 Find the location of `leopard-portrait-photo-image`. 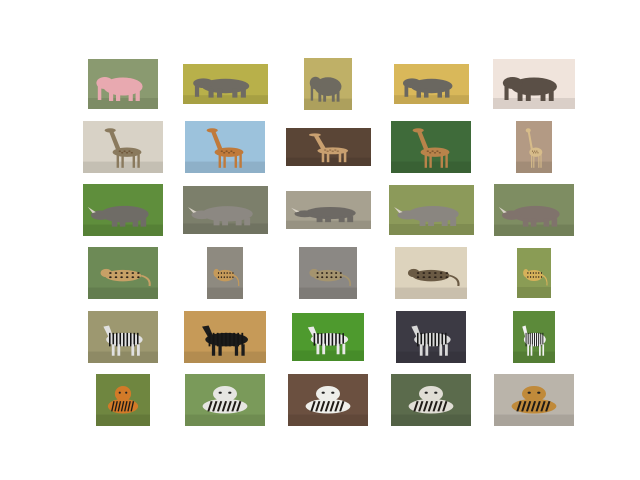

leopard-portrait-photo-image is located at coordinates (534, 273).